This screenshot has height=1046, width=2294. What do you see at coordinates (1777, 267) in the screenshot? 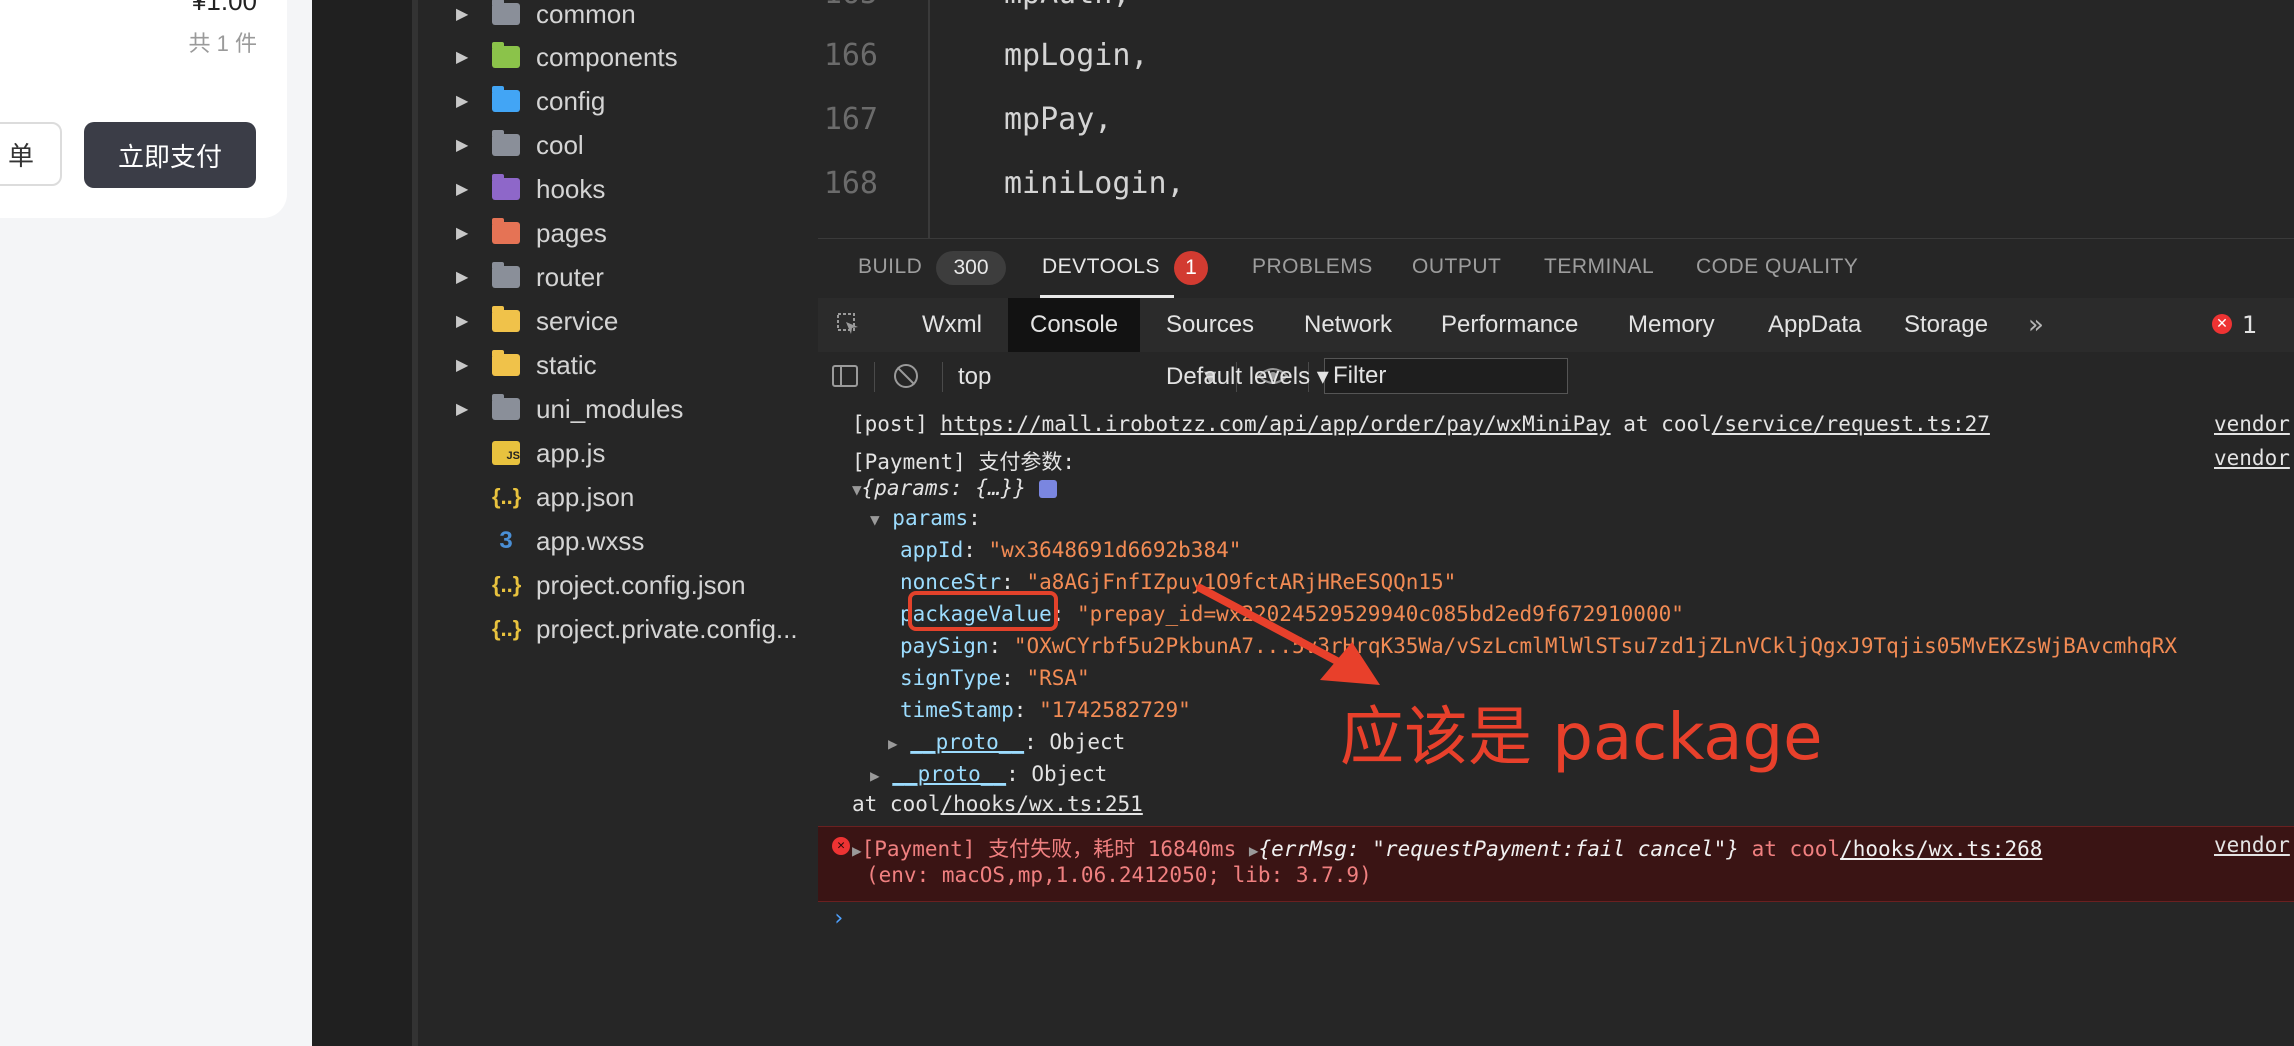
I see `tab-code-quality: CODE QUALITY` at bounding box center [1777, 267].